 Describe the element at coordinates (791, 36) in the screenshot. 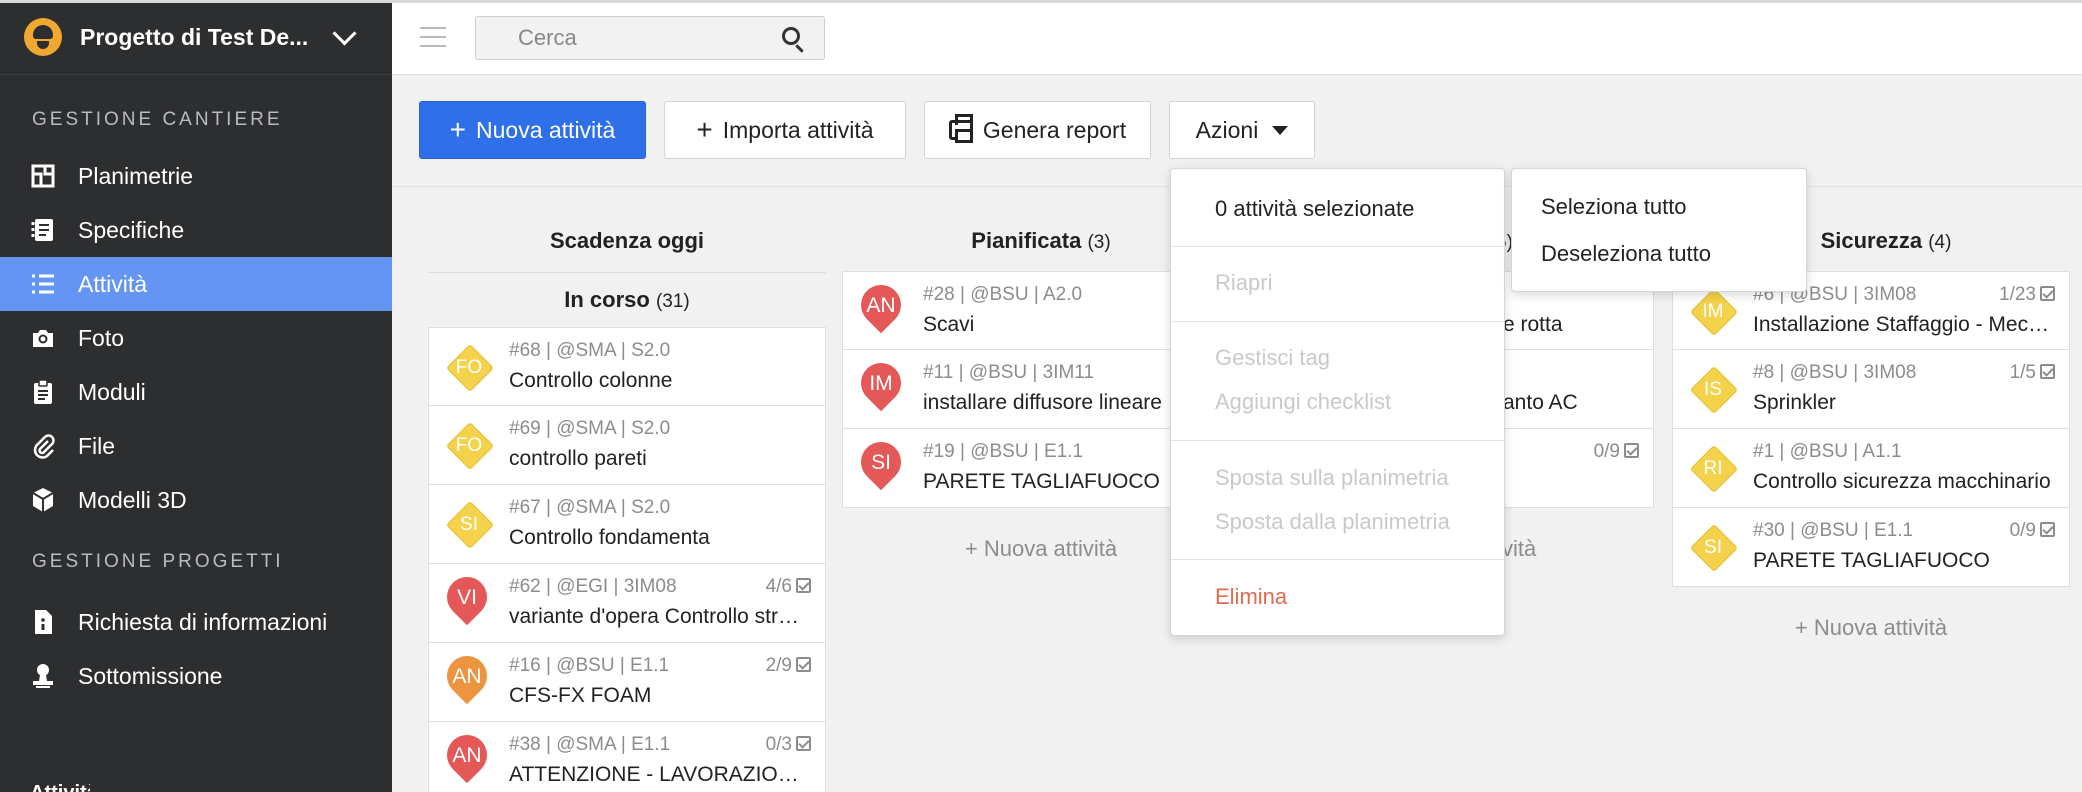

I see `search-icon` at that location.